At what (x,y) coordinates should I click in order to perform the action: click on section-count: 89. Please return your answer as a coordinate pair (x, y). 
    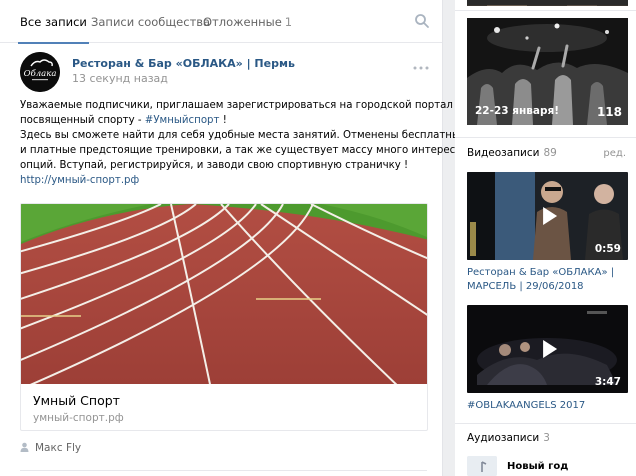
    Looking at the image, I should click on (550, 153).